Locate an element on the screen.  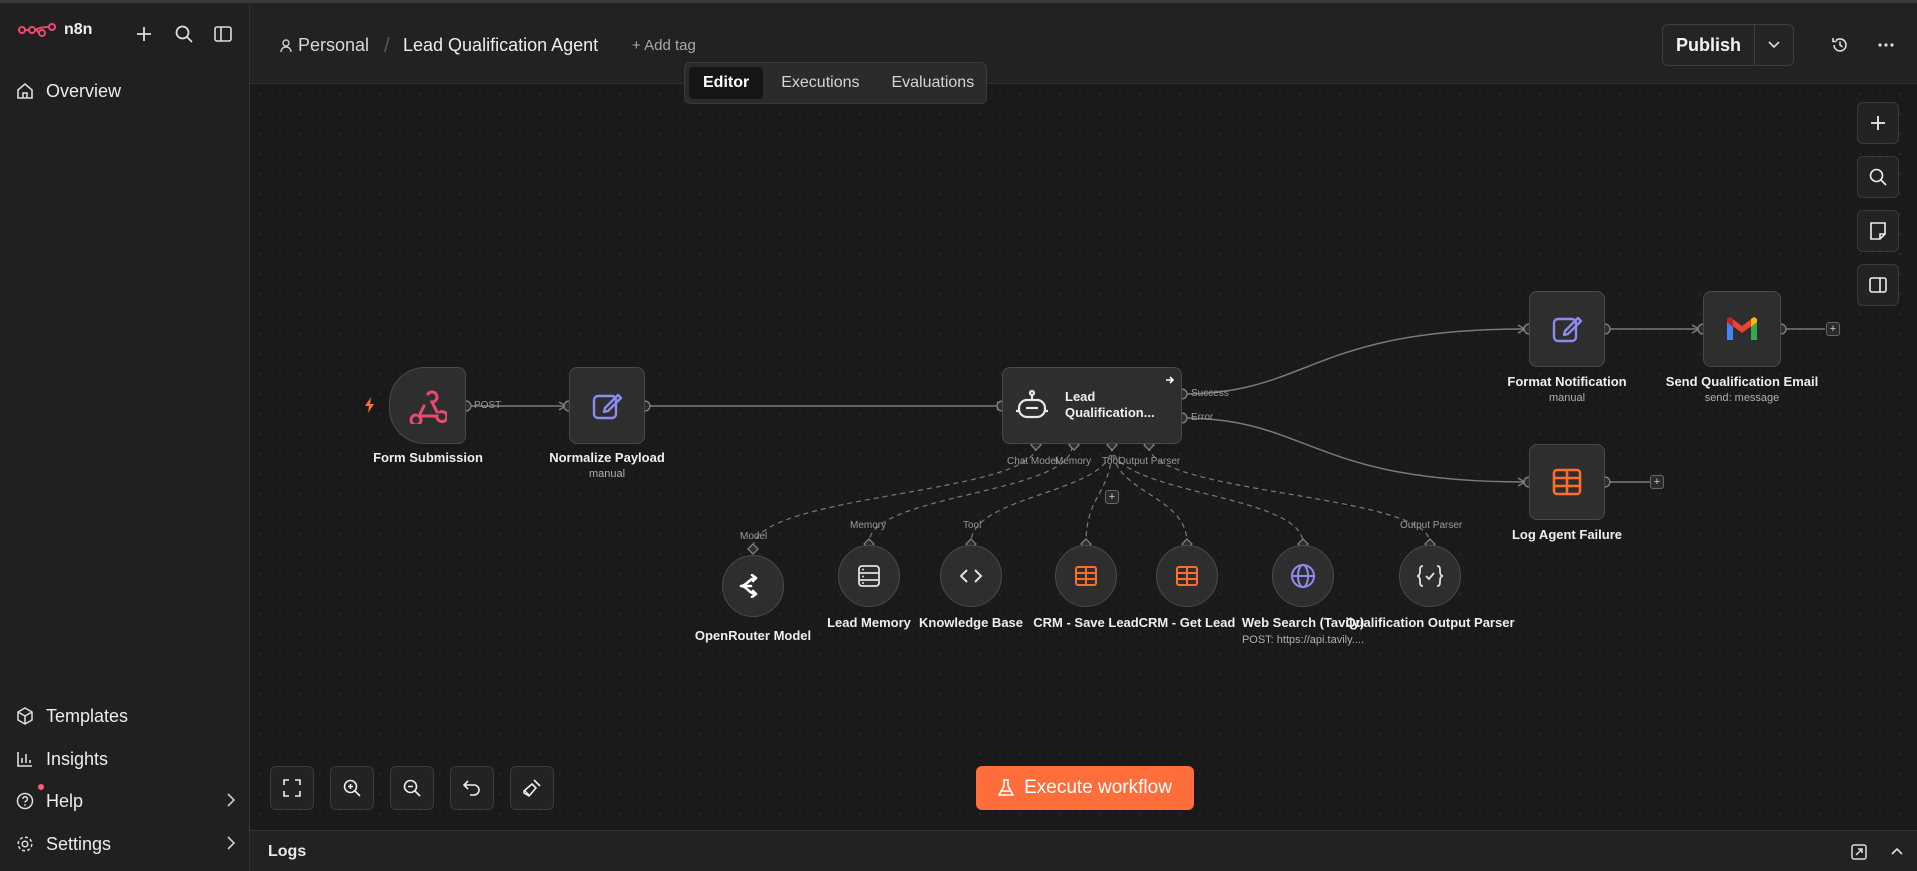
node-format-notification is located at coordinates (1567, 329).